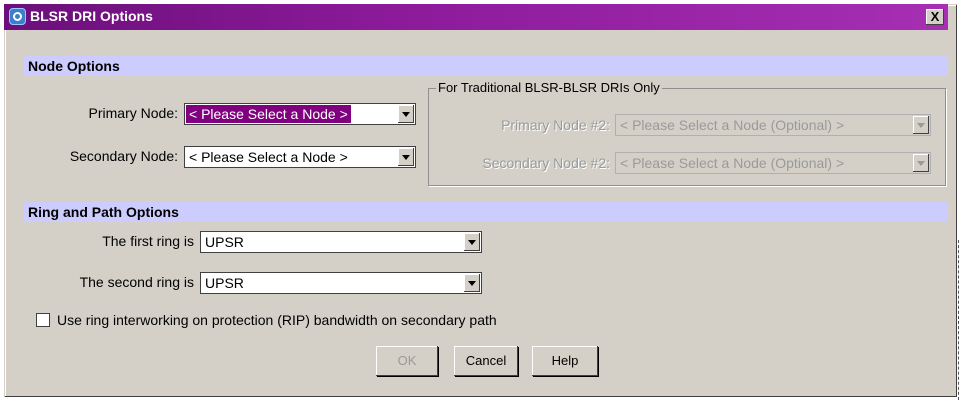 Image resolution: width=972 pixels, height=402 pixels. I want to click on title-bar: BLSR DRI Options X, so click(476, 17).